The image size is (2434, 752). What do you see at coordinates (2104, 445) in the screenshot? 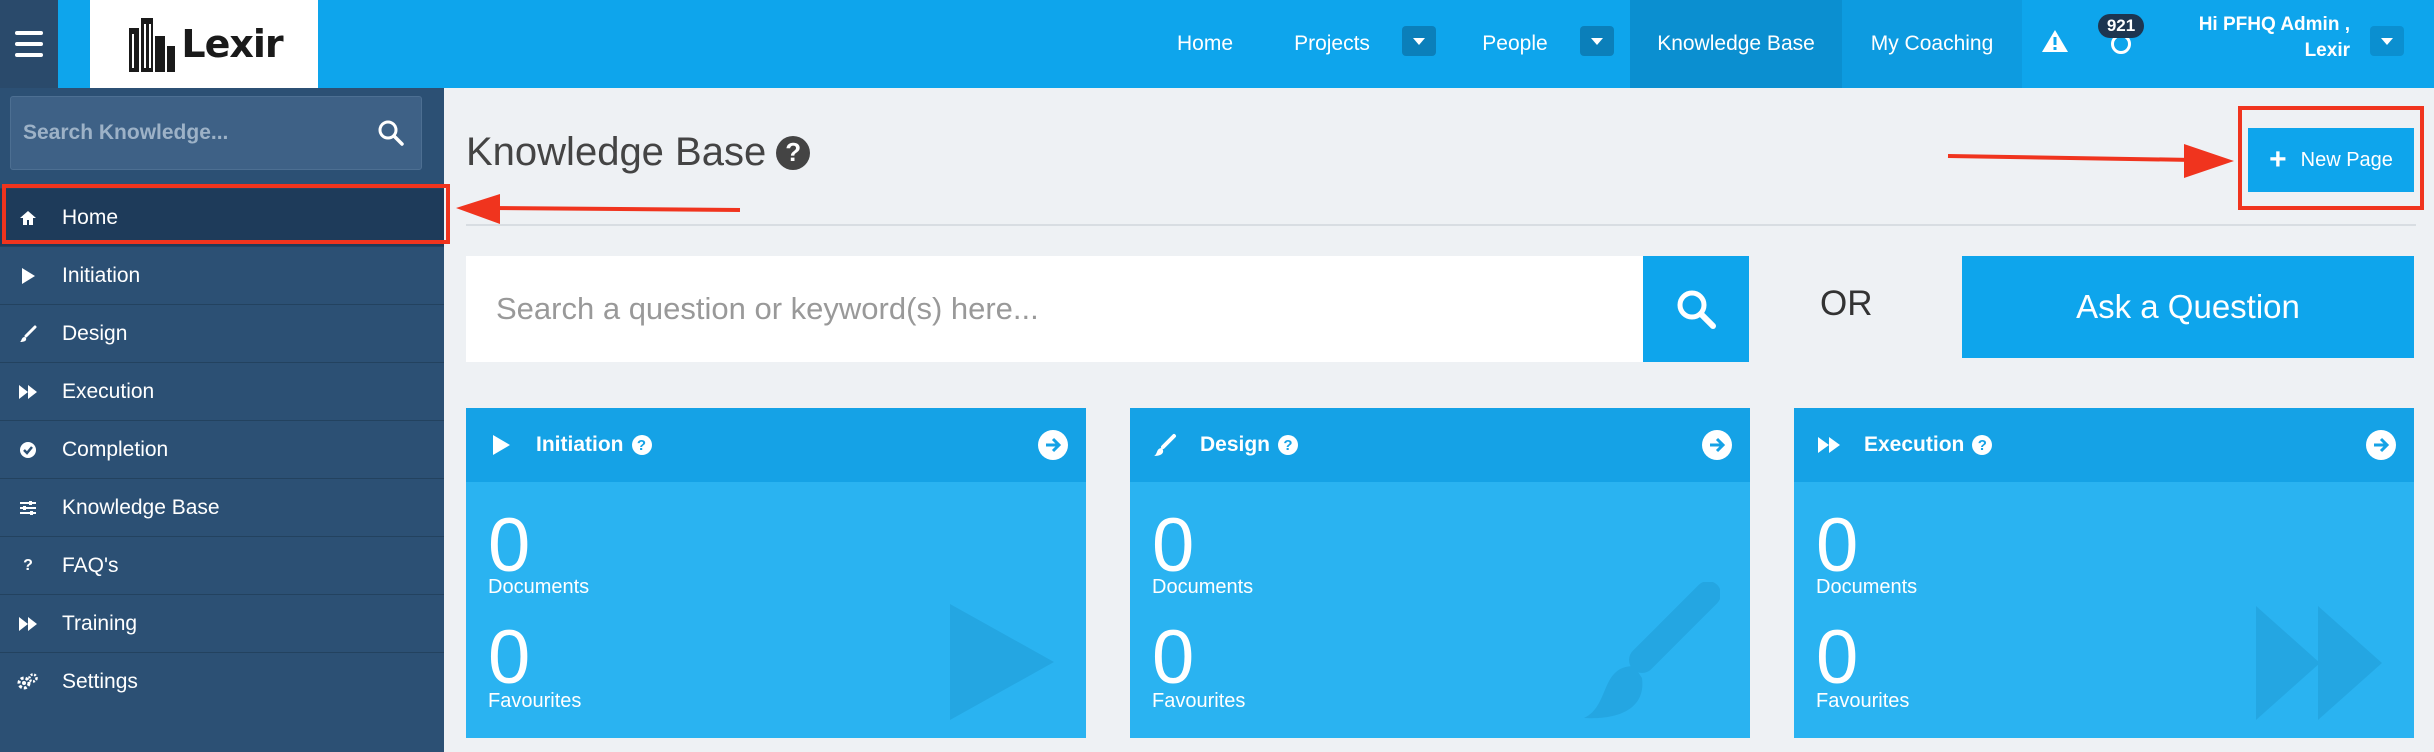
I see `card-header: Execution ?` at bounding box center [2104, 445].